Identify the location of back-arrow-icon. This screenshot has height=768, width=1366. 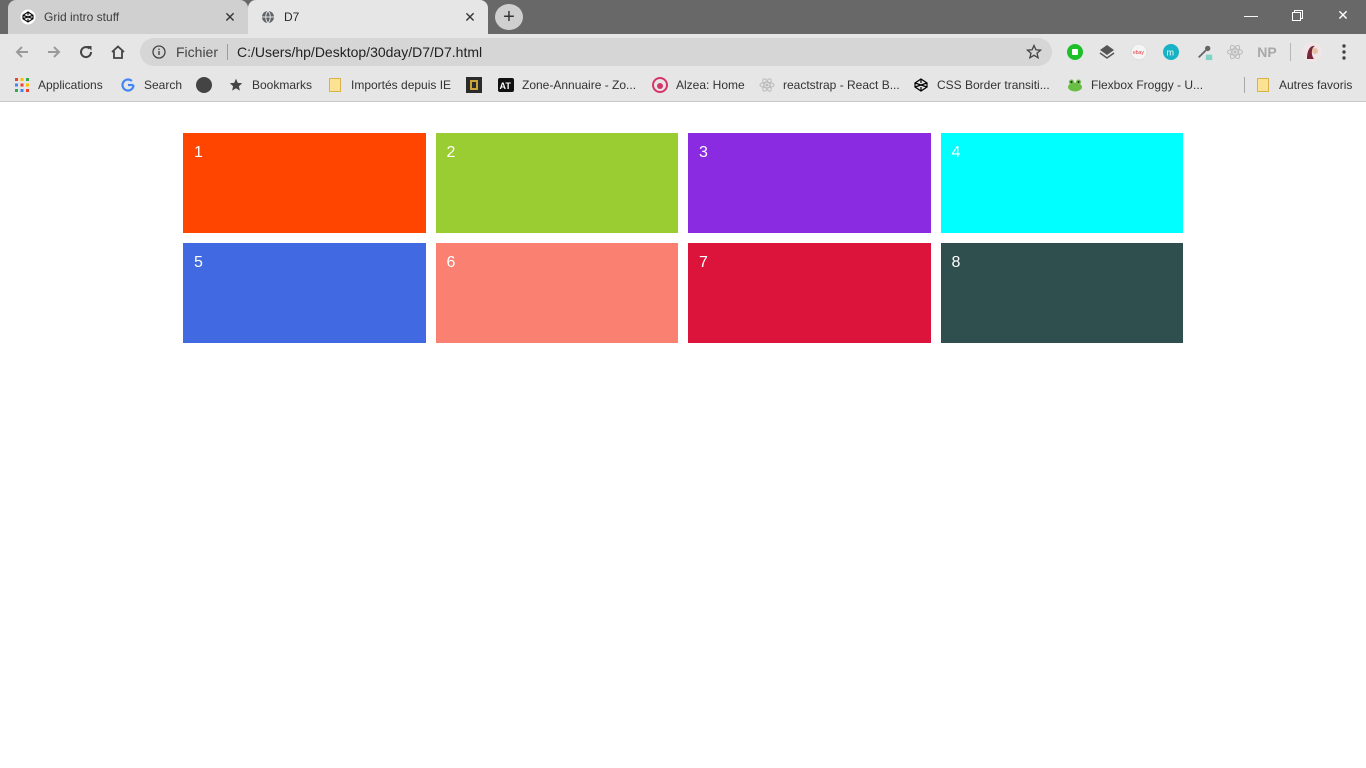
(22, 52).